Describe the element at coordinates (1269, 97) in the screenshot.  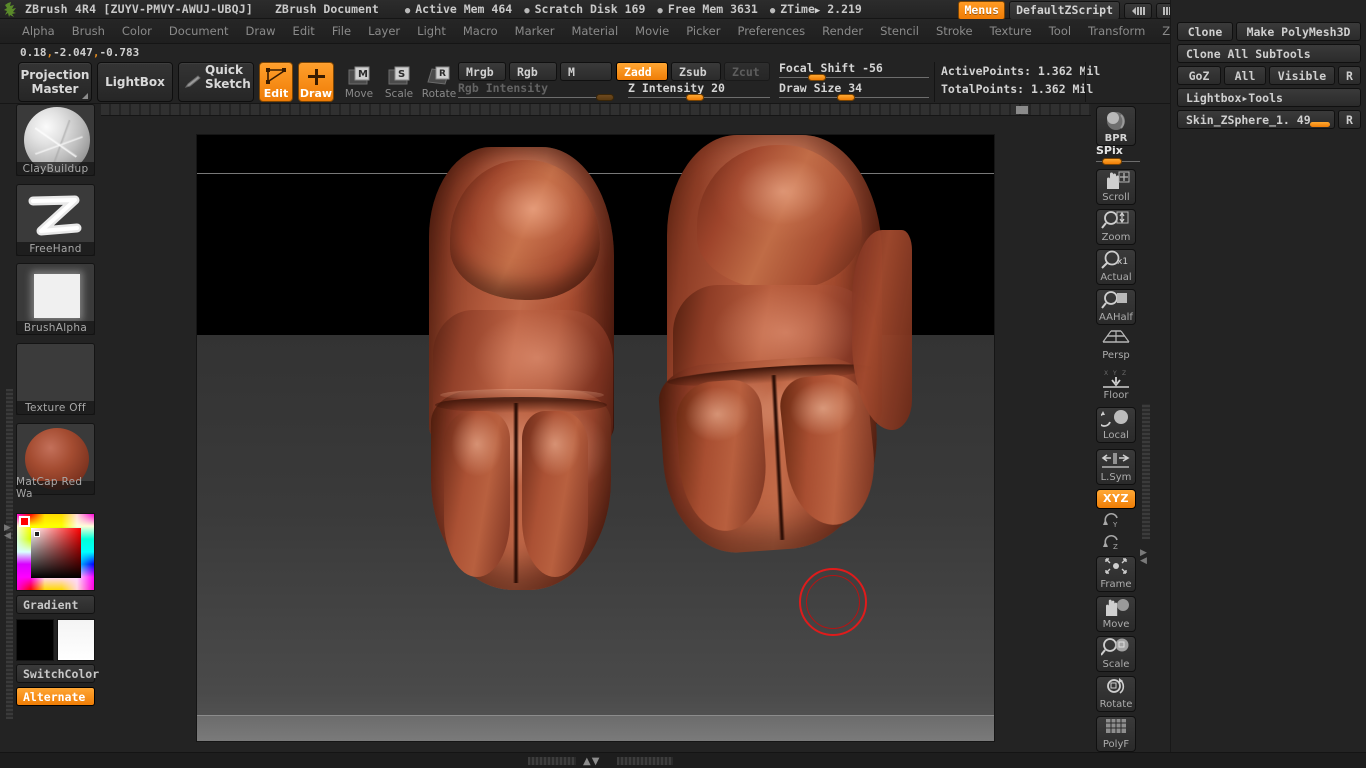
I see `lightbox-tools-button: Lightbox▸Tools` at that location.